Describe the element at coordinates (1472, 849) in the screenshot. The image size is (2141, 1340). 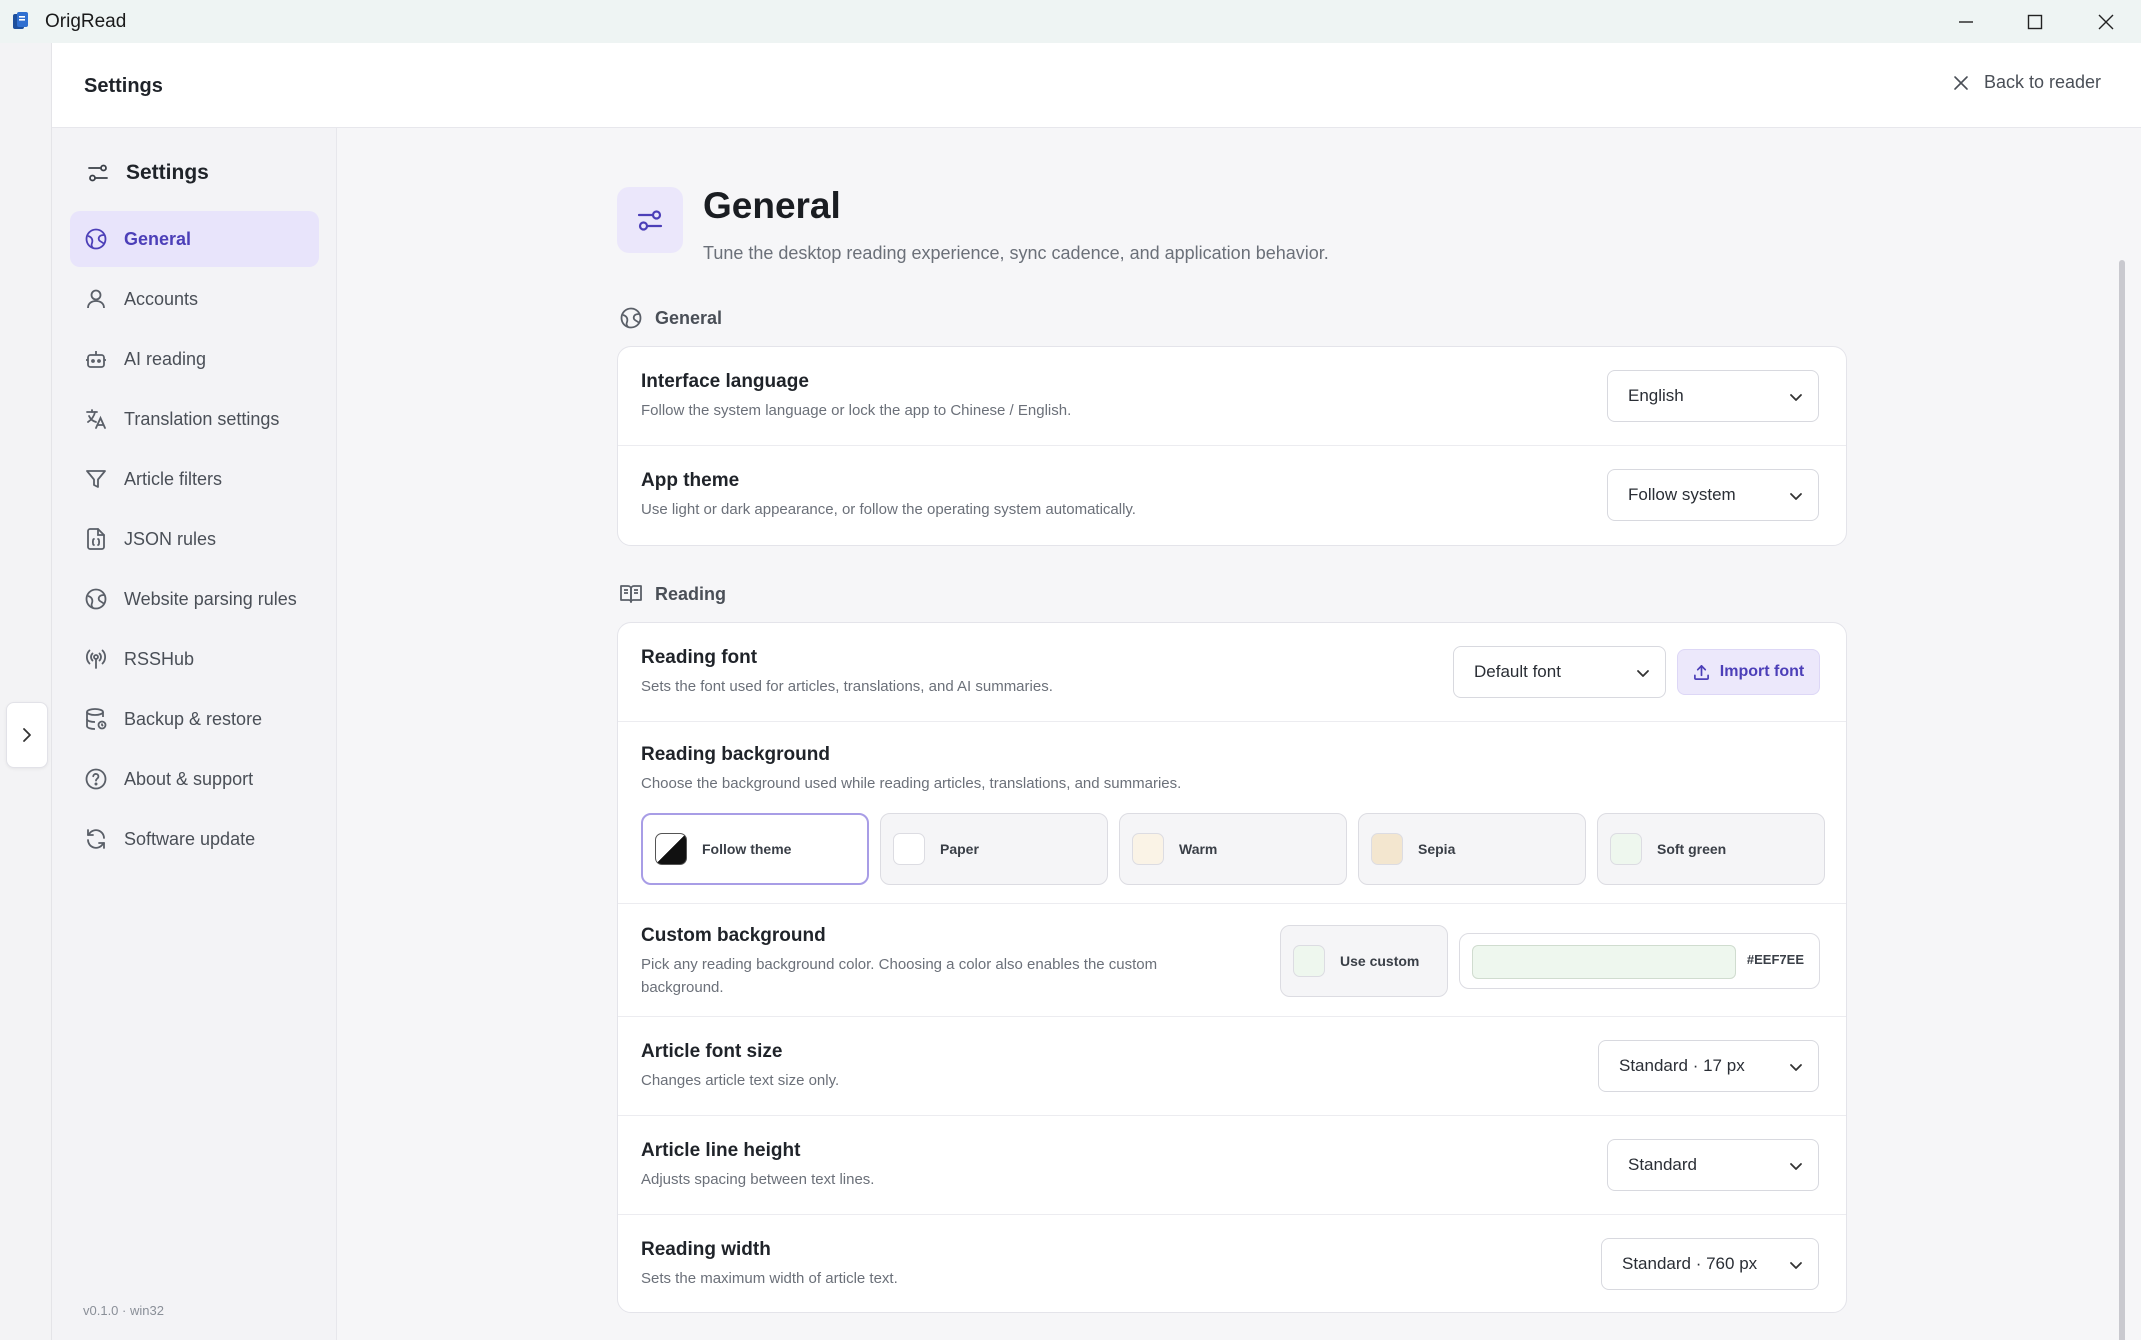
I see `background-option-sepia: Sepia` at that location.